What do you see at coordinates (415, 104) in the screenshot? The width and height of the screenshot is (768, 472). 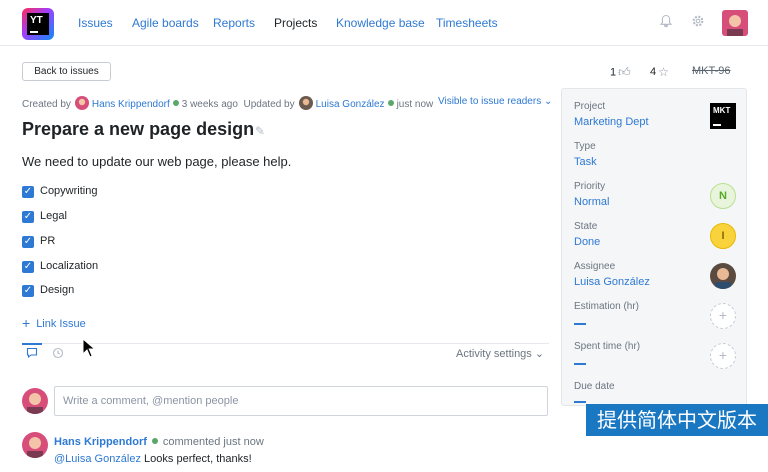 I see `updated-ago: just now` at bounding box center [415, 104].